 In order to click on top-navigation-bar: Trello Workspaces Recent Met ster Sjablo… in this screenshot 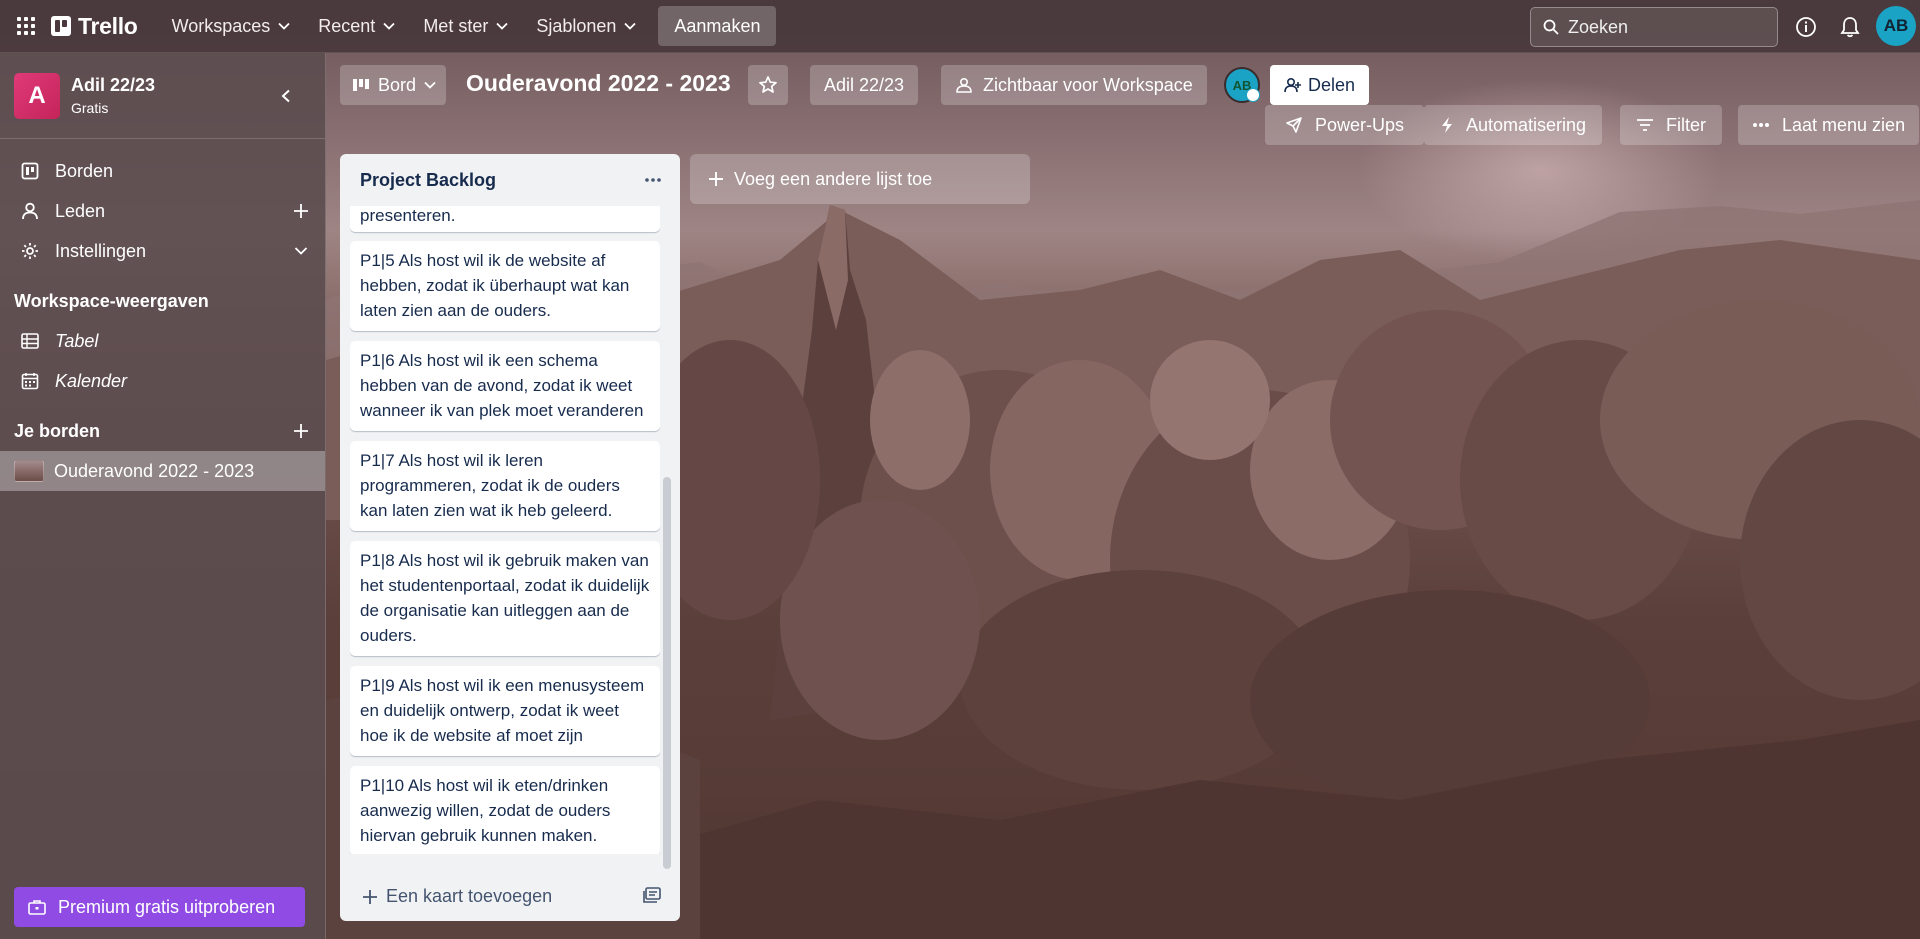, I will do `click(960, 26)`.